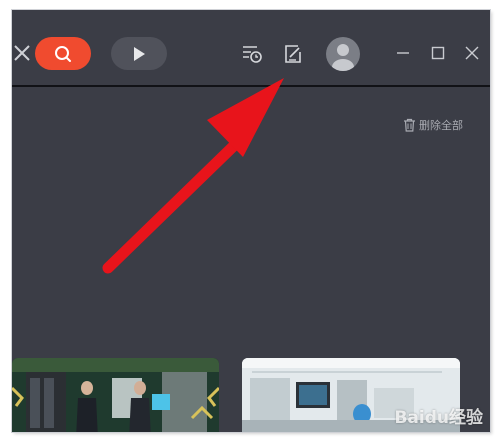 The height and width of the screenshot is (440, 497). I want to click on play-icon, so click(139, 53).